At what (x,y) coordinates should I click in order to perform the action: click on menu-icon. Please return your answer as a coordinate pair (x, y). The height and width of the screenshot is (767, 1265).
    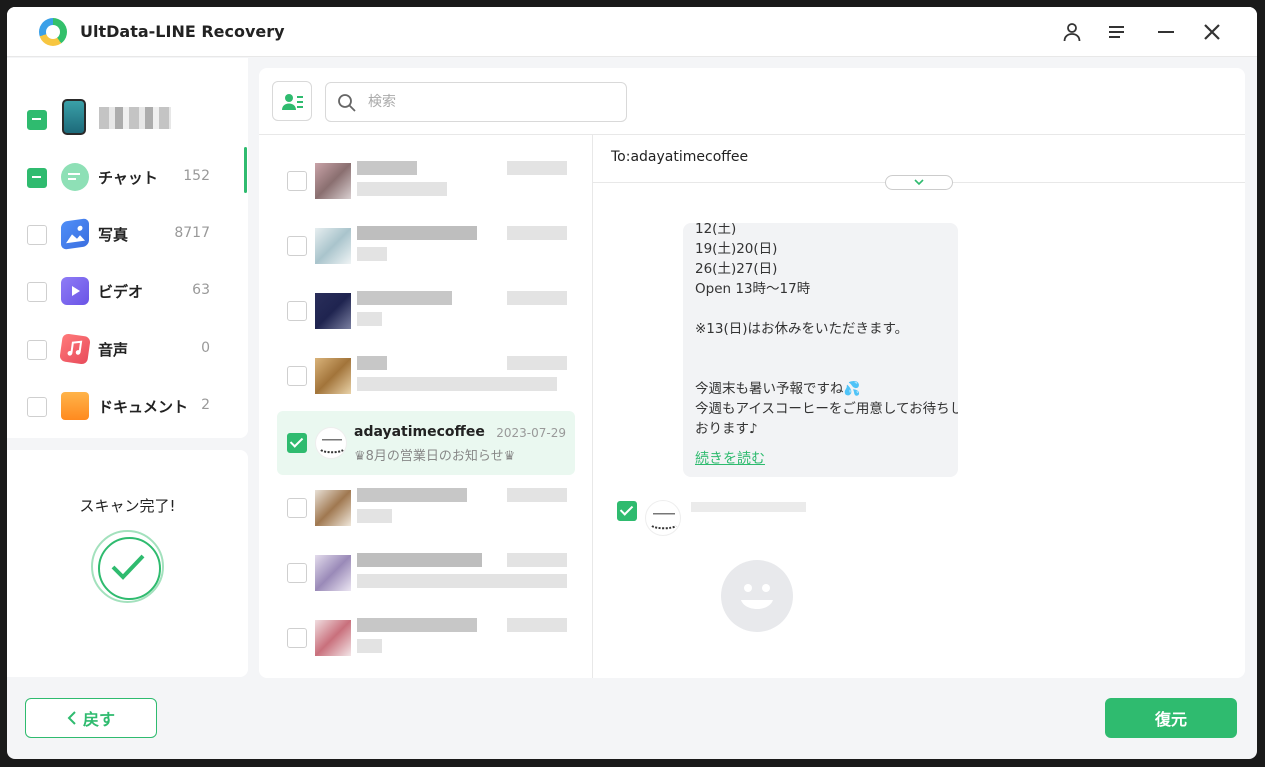
    Looking at the image, I should click on (1117, 32).